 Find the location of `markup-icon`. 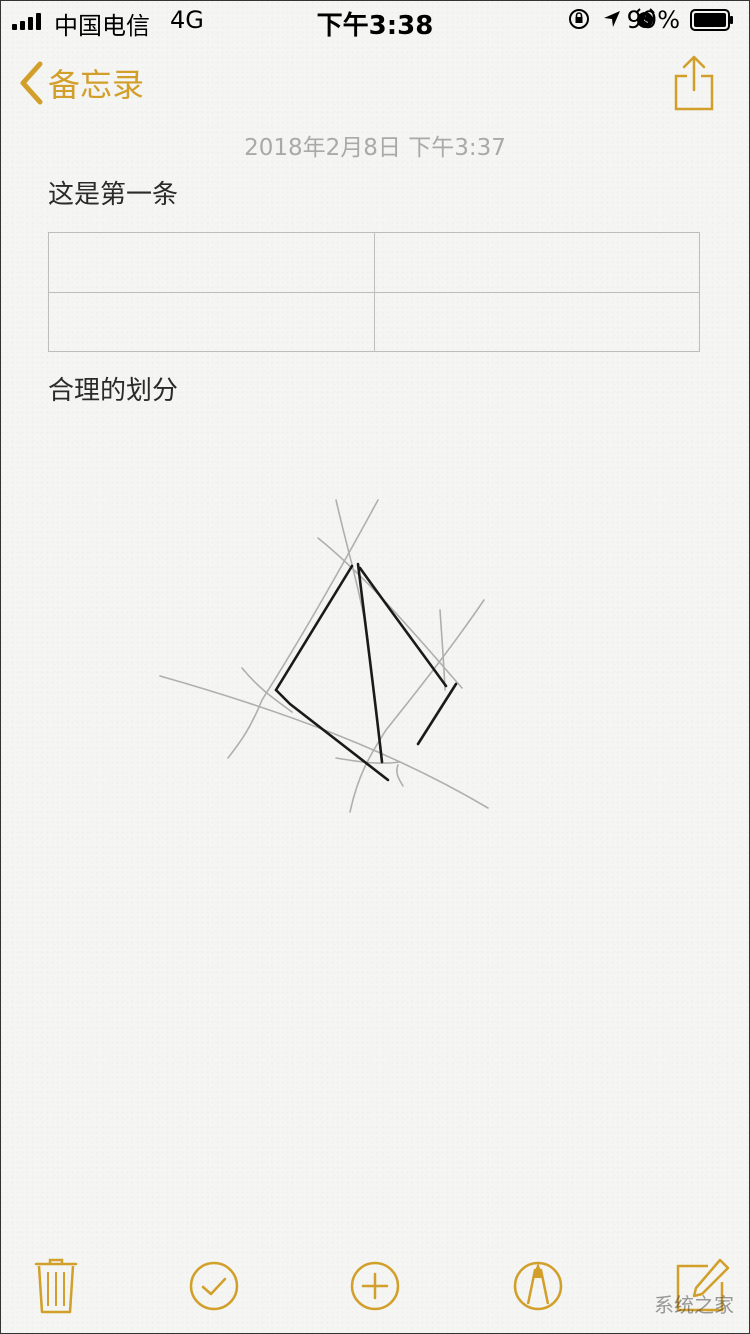

markup-icon is located at coordinates (538, 1286).